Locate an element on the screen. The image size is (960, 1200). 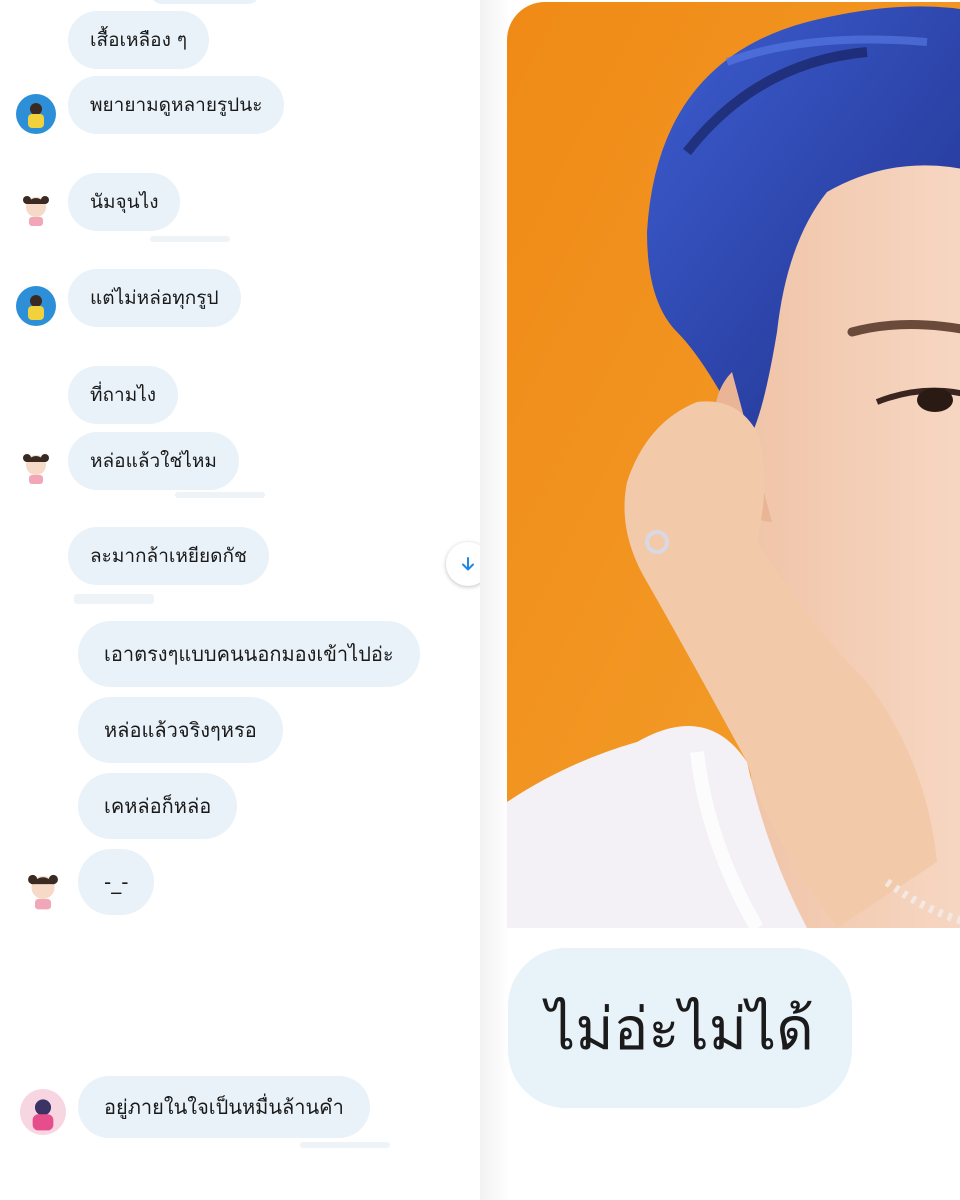
message-bubble: ที่ถามไง is located at coordinates (123, 395).